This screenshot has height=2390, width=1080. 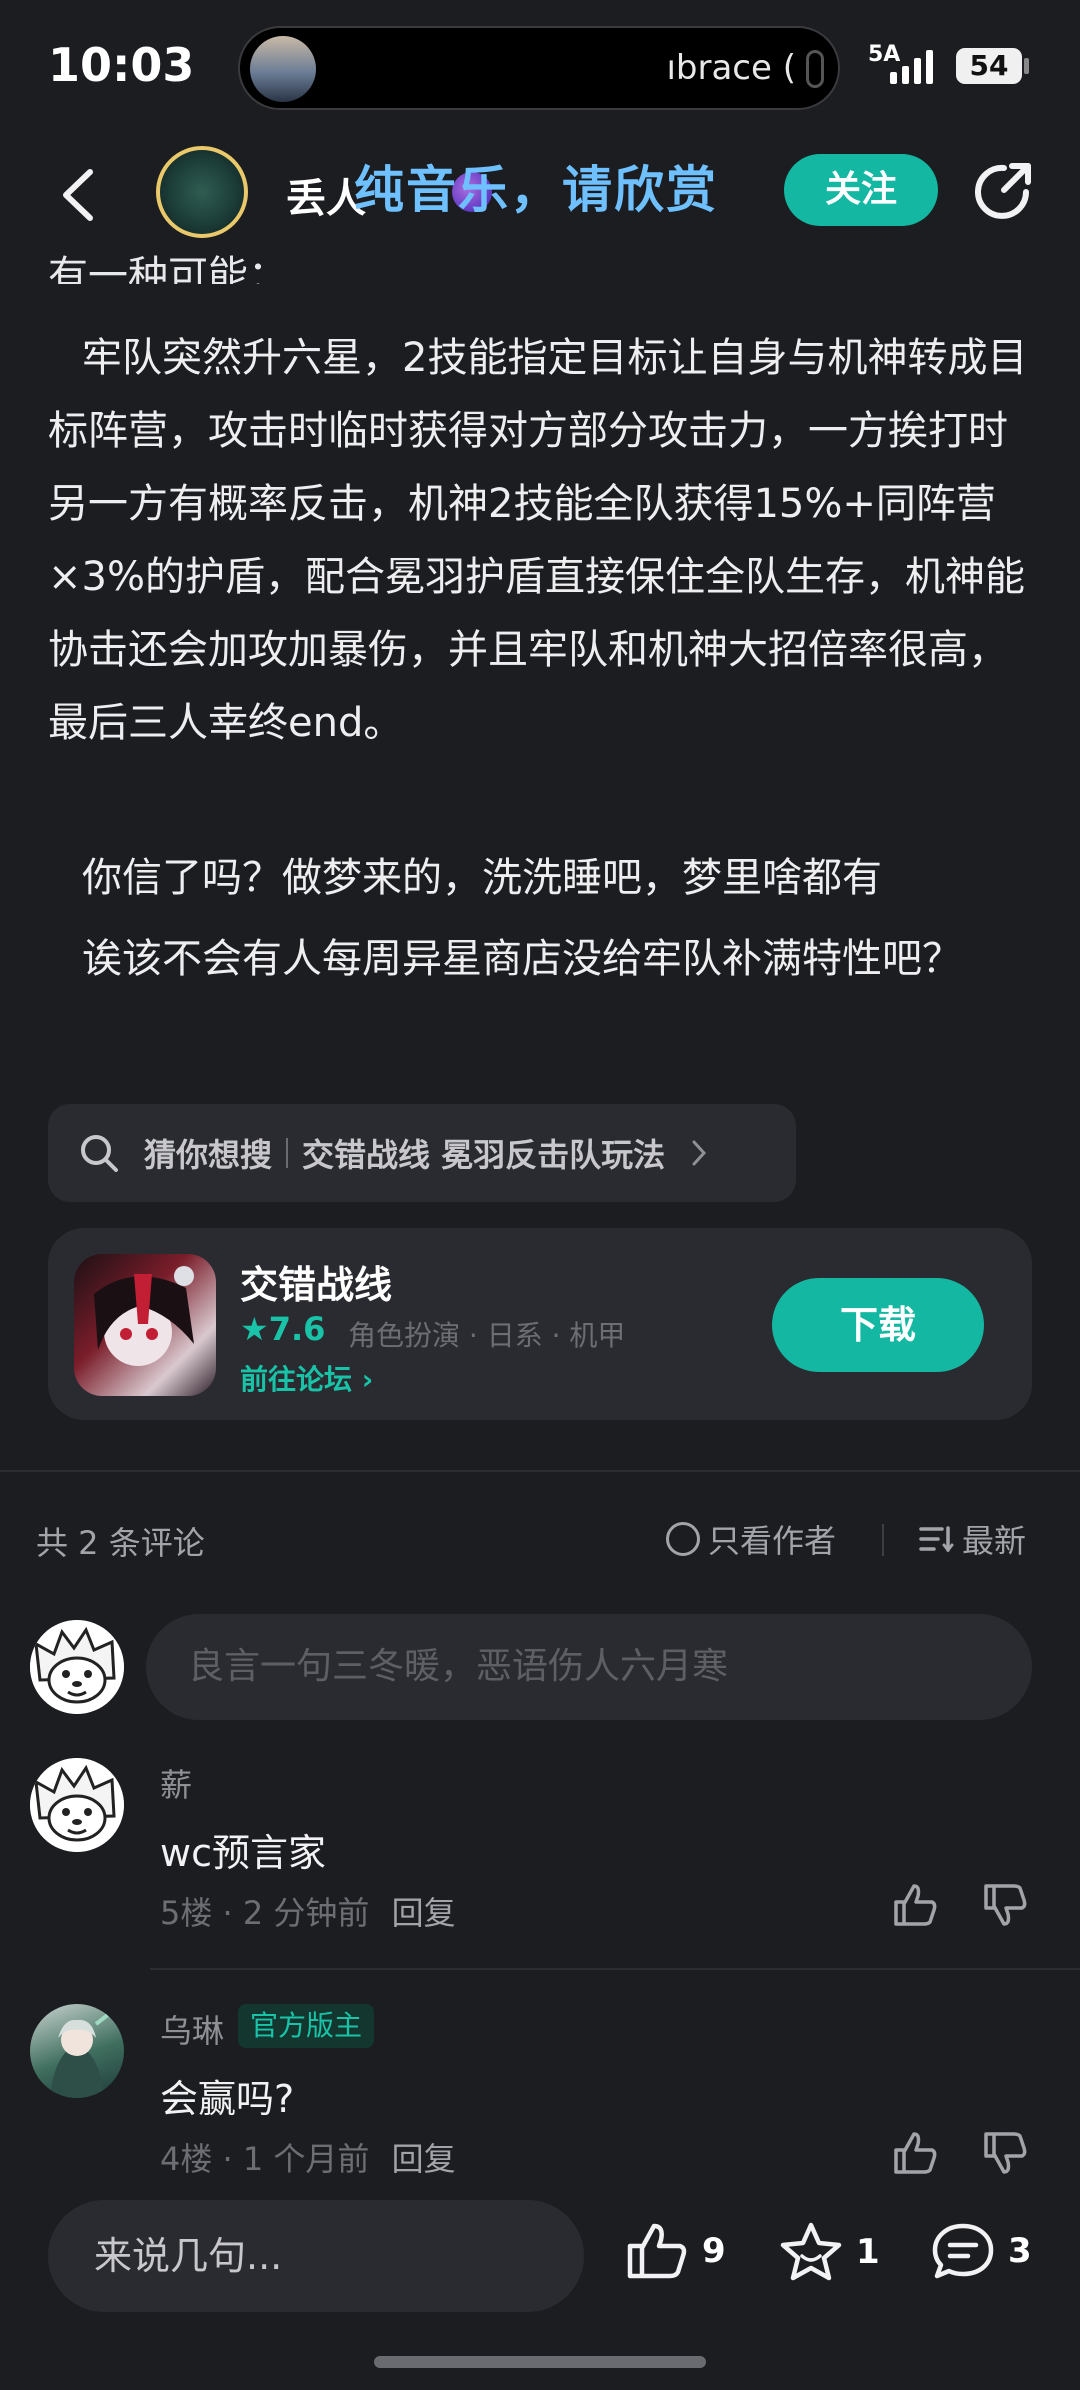 I want to click on comment-bubble-icon, so click(x=963, y=2251).